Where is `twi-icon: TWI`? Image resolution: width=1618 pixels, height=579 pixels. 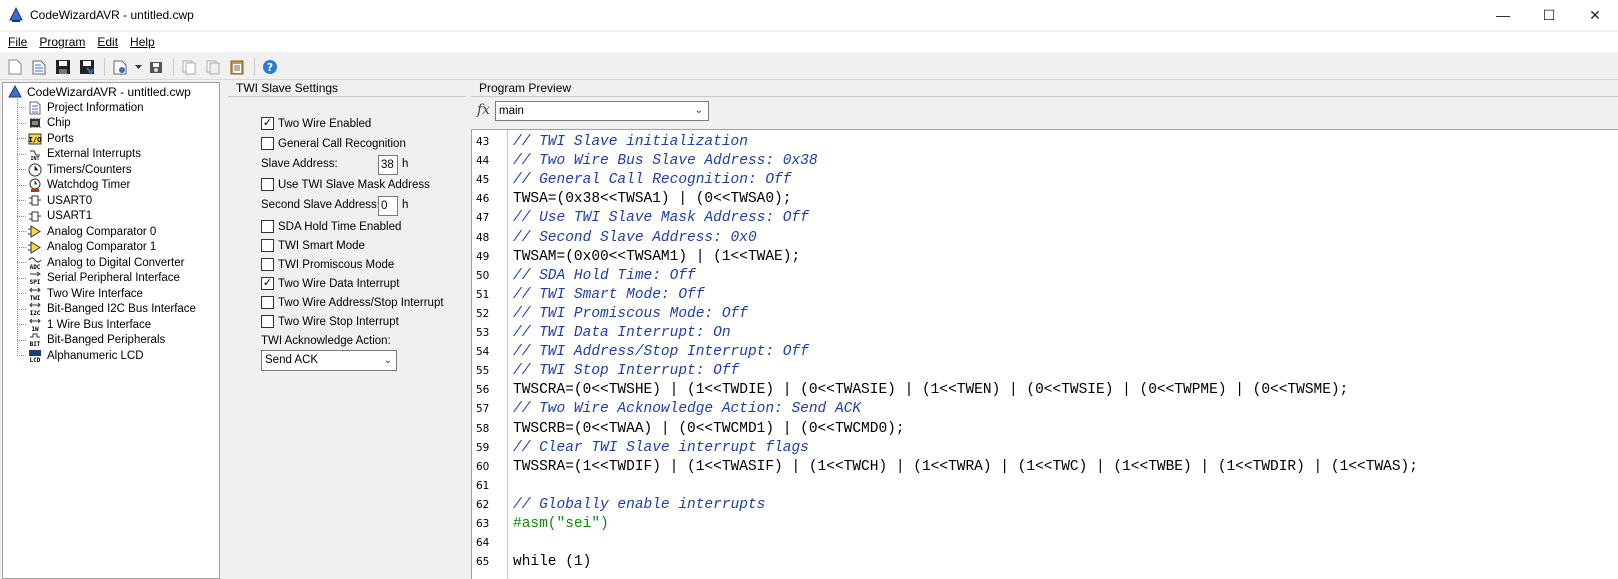 twi-icon: TWI is located at coordinates (35, 294).